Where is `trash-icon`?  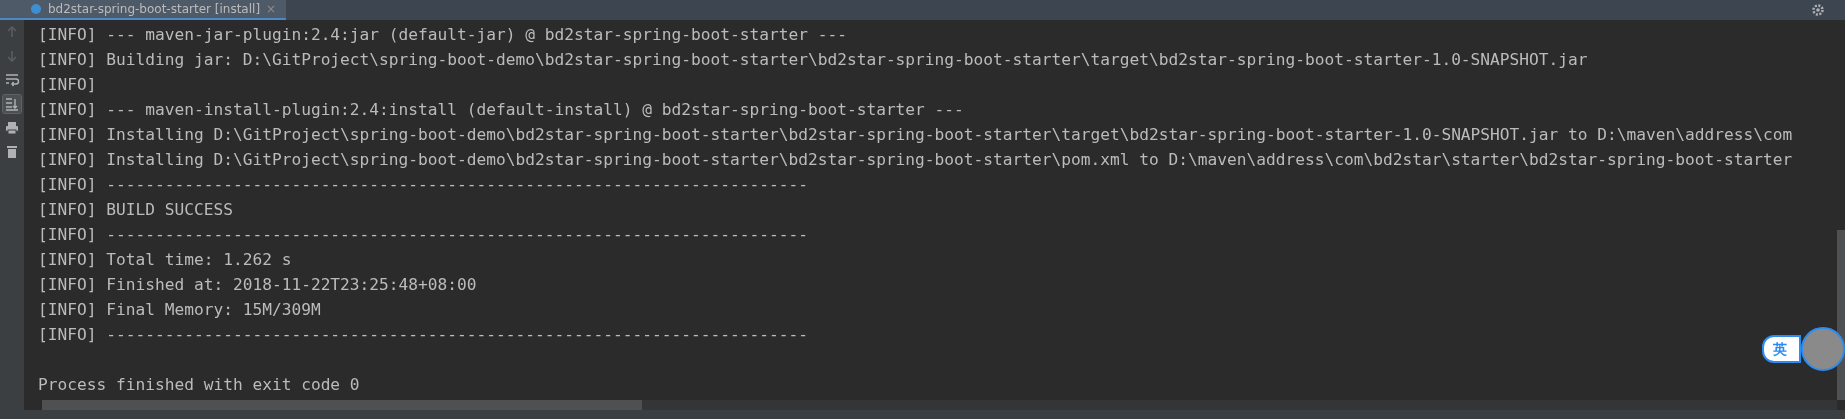 trash-icon is located at coordinates (12, 152).